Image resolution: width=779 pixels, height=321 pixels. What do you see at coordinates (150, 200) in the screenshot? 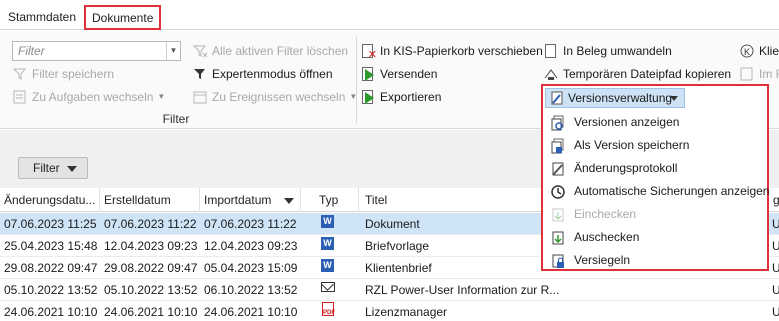
I see `column-header-created: Erstelldatum` at bounding box center [150, 200].